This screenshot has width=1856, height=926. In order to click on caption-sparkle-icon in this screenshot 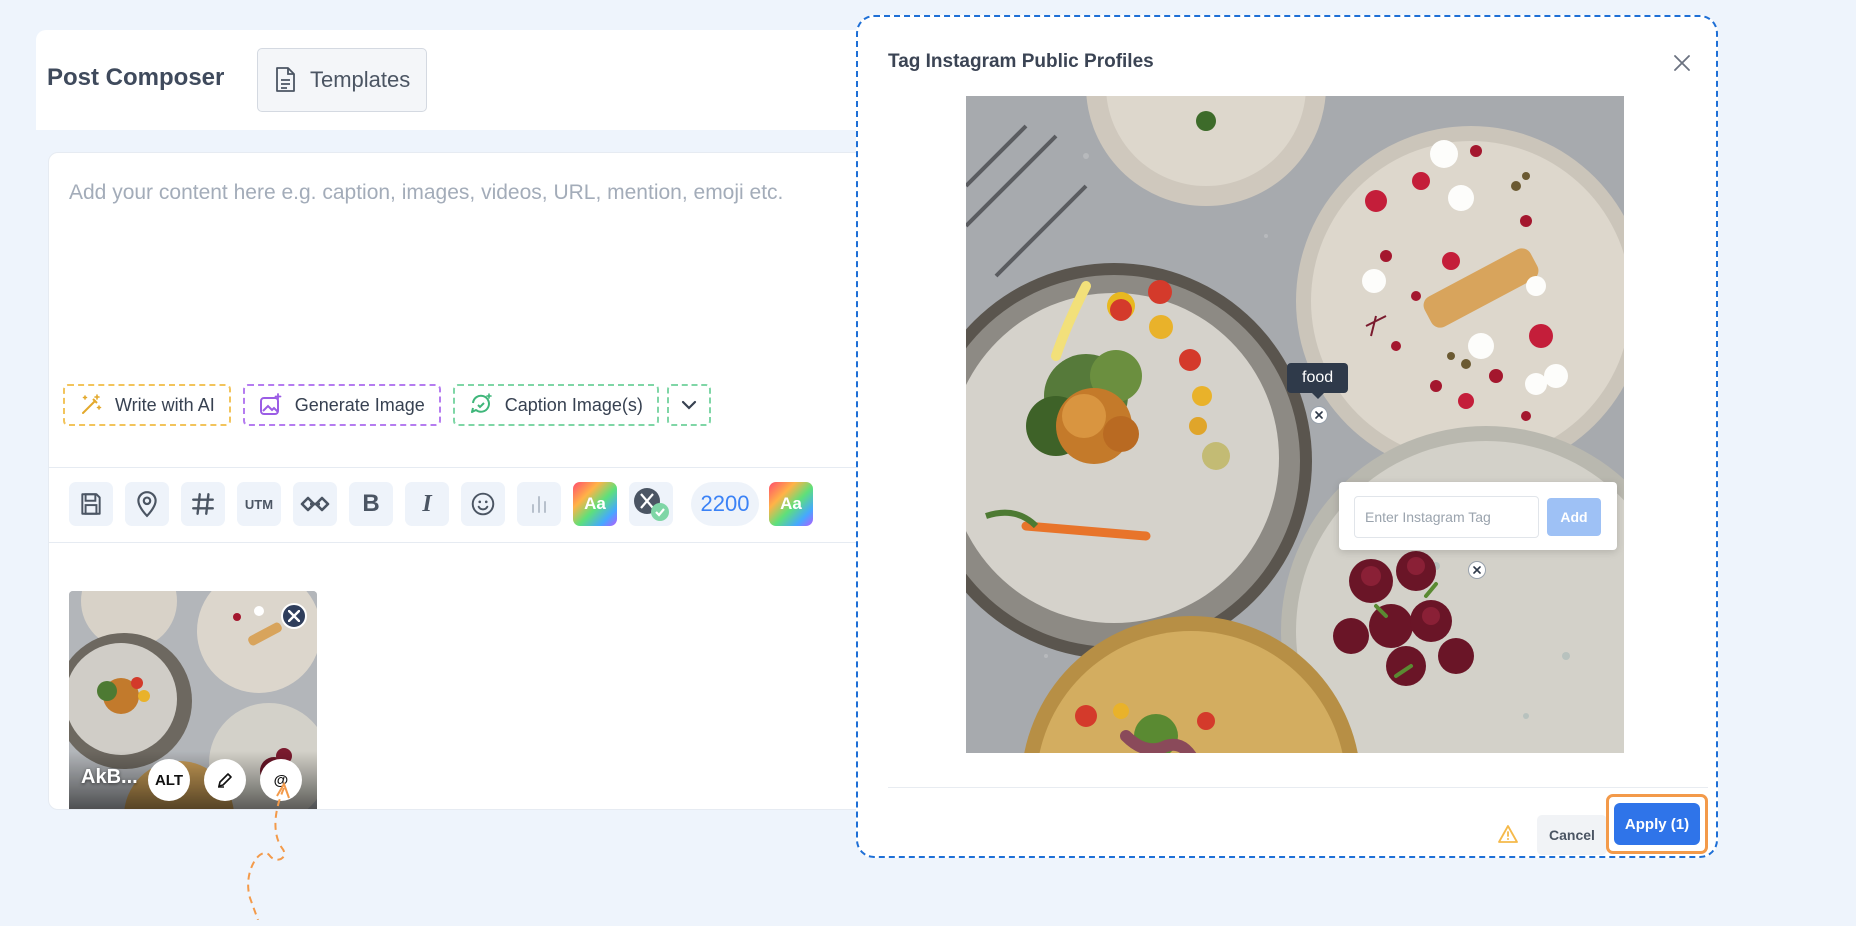, I will do `click(481, 403)`.